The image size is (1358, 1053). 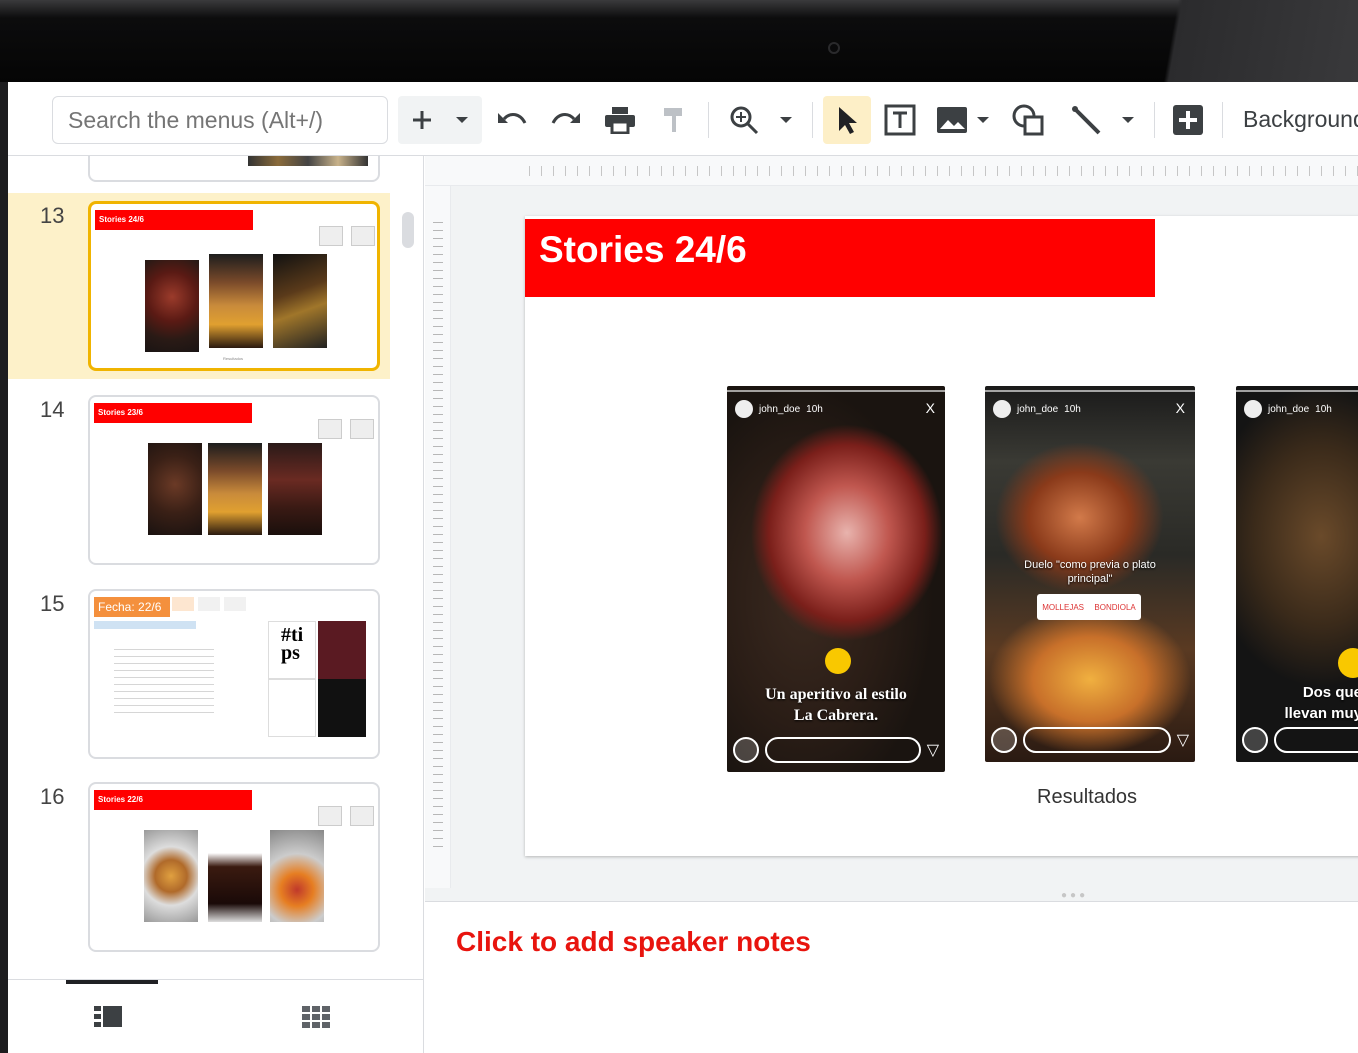 What do you see at coordinates (316, 1019) in the screenshot?
I see `grid-view-icon` at bounding box center [316, 1019].